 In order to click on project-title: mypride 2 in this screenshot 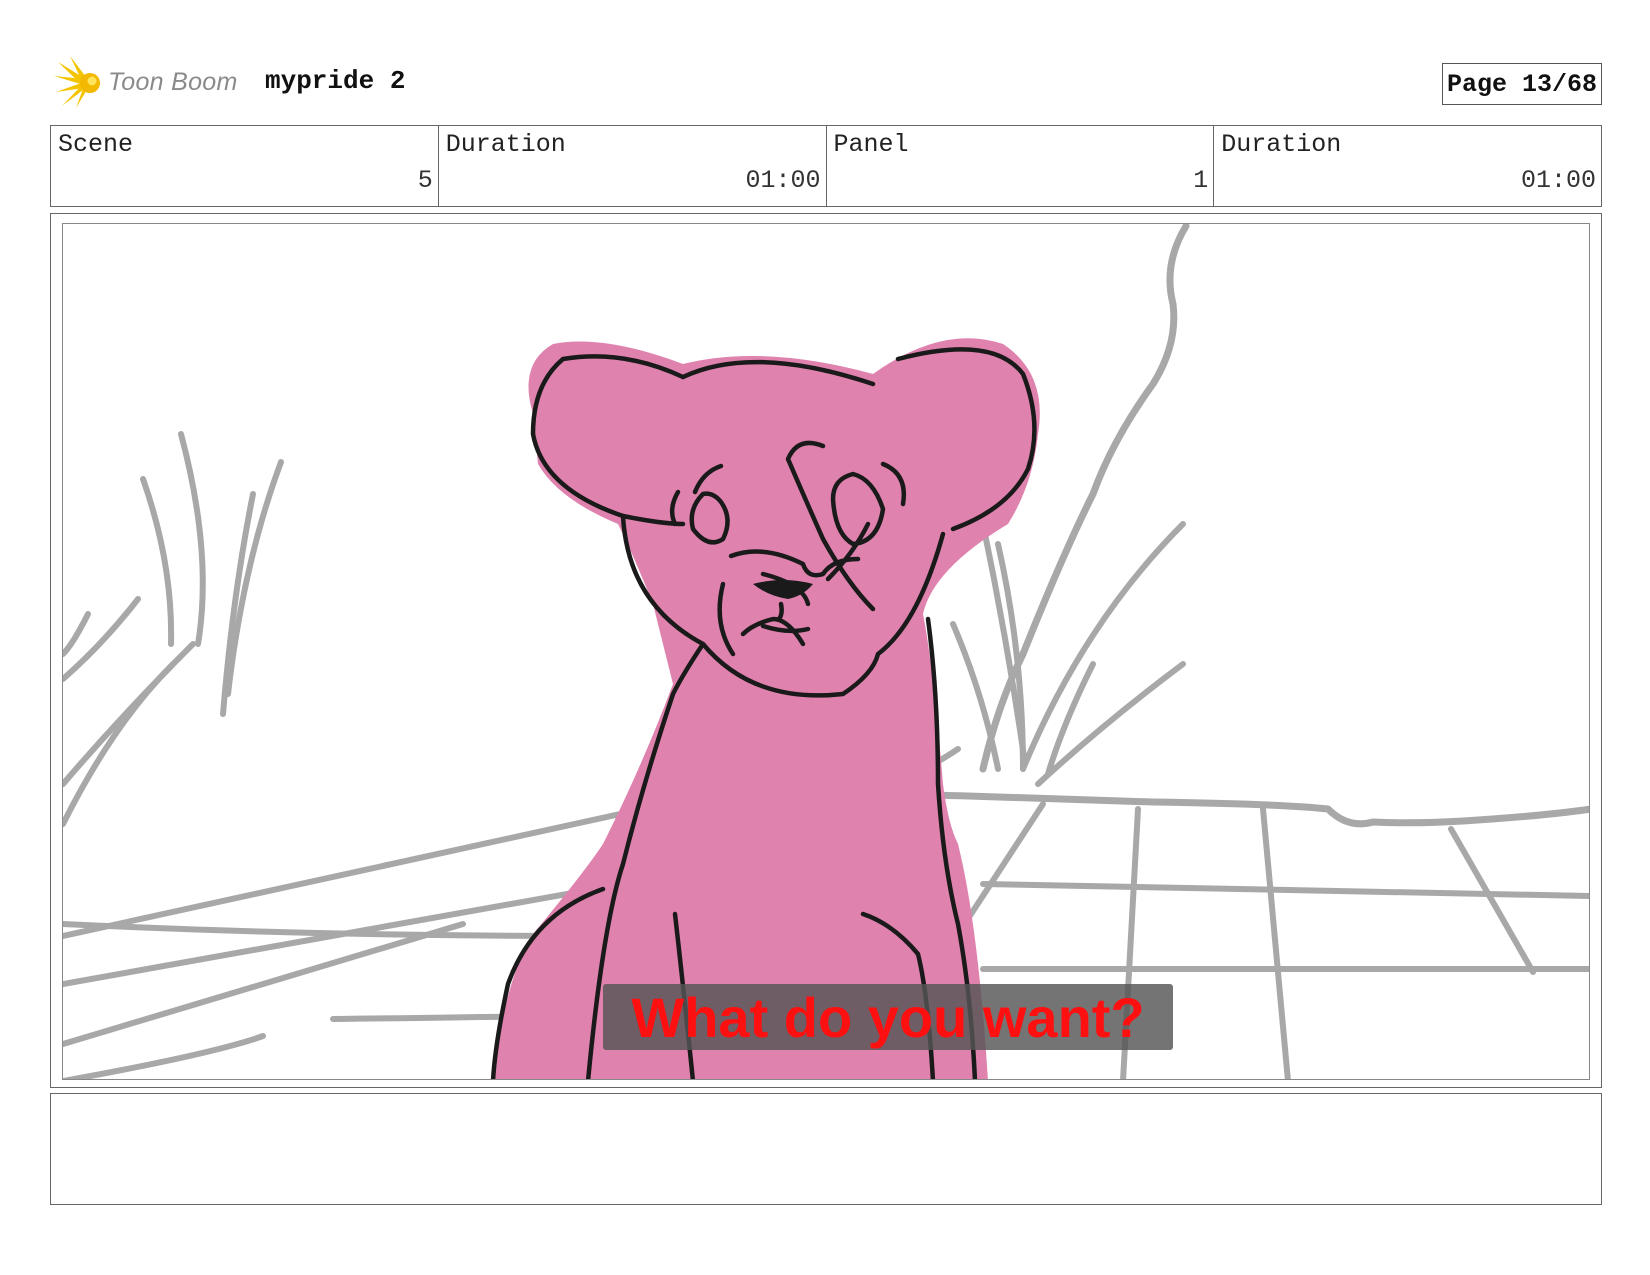, I will do `click(335, 81)`.